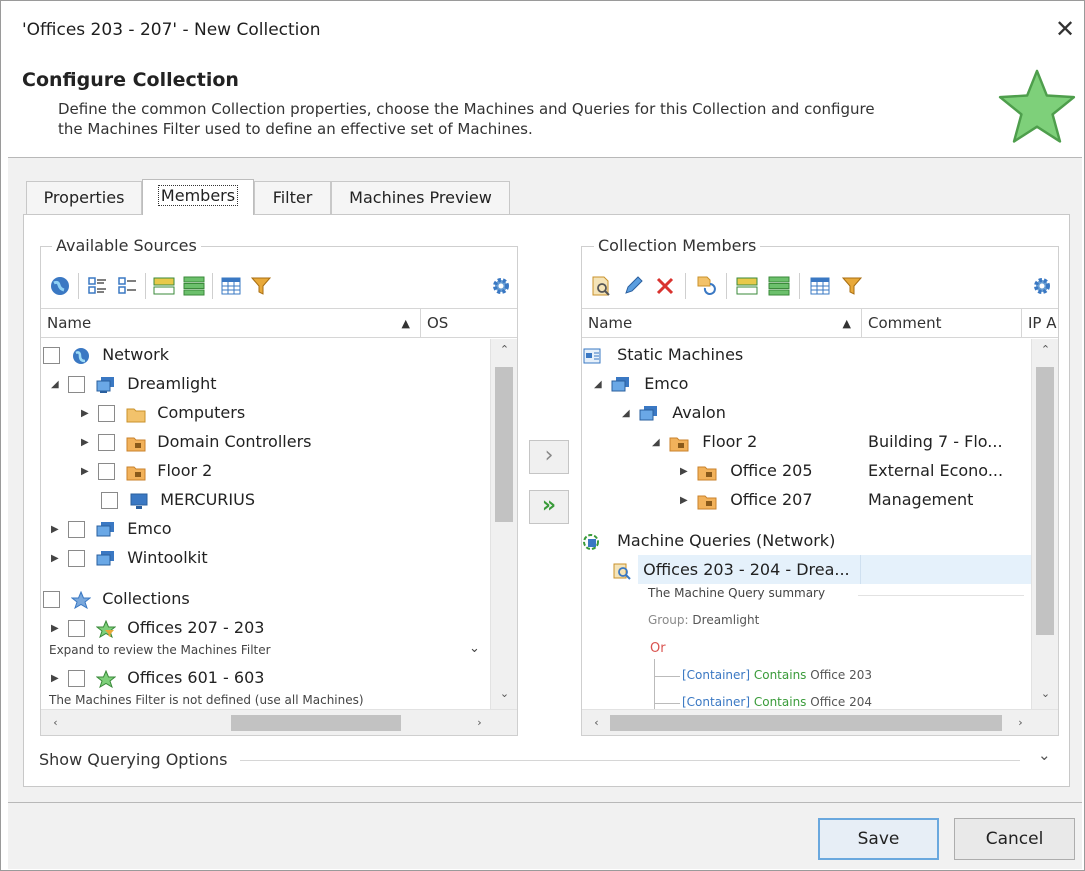 This screenshot has width=1085, height=871. What do you see at coordinates (292, 198) in the screenshot?
I see `tab-filter: Filter` at bounding box center [292, 198].